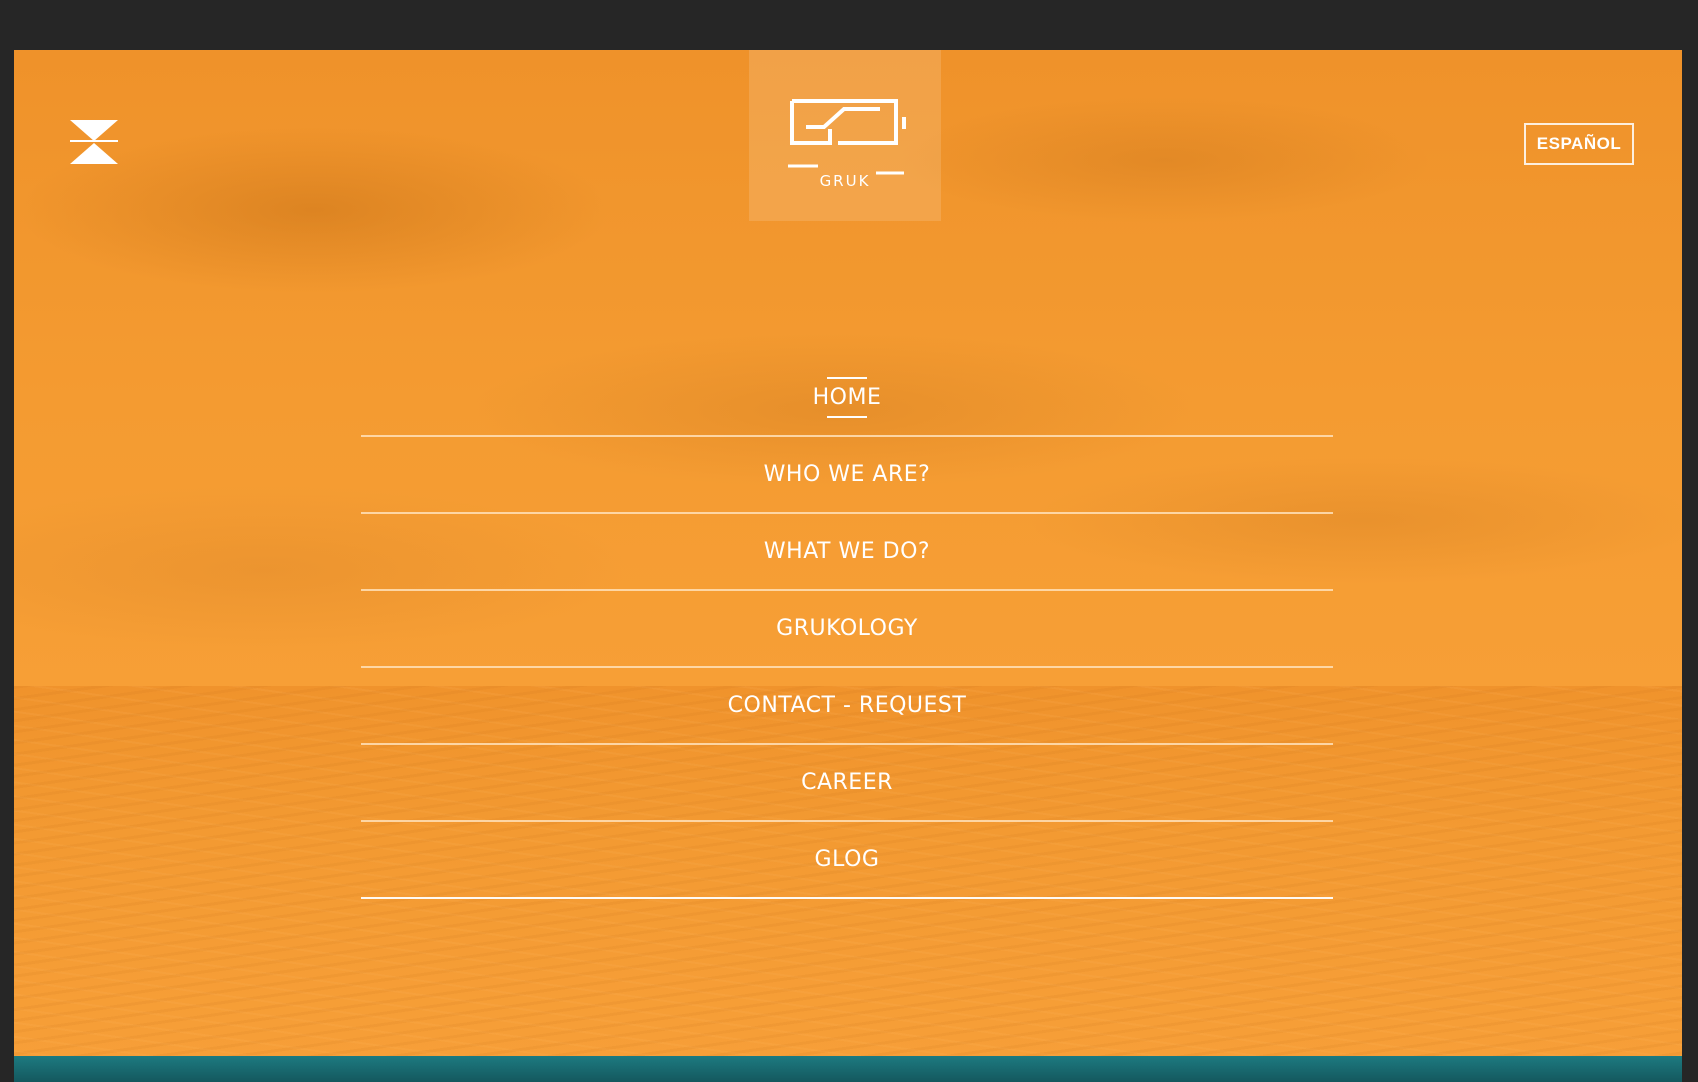 The width and height of the screenshot is (1698, 1082). What do you see at coordinates (1579, 144) in the screenshot?
I see `language-toggle-button: ESPAÑOL` at bounding box center [1579, 144].